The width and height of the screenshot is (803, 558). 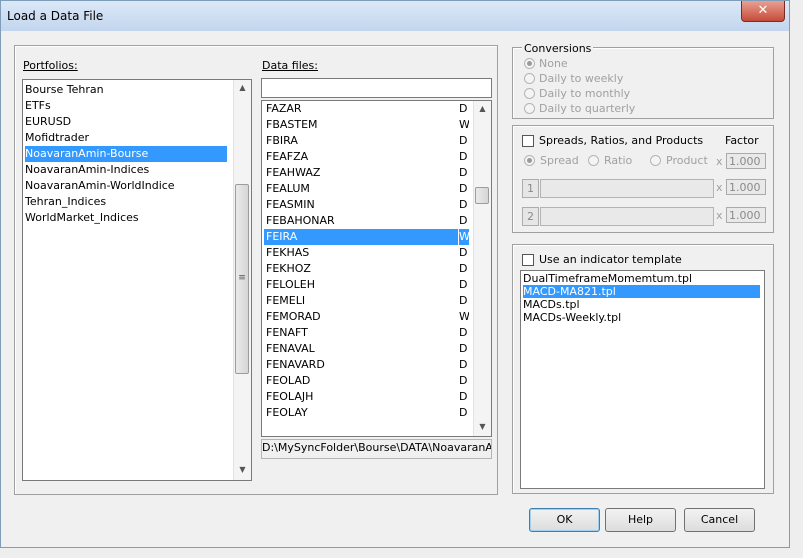 I want to click on portfolio-list-item: NoavaranAmin-Bourse, so click(x=126, y=154).